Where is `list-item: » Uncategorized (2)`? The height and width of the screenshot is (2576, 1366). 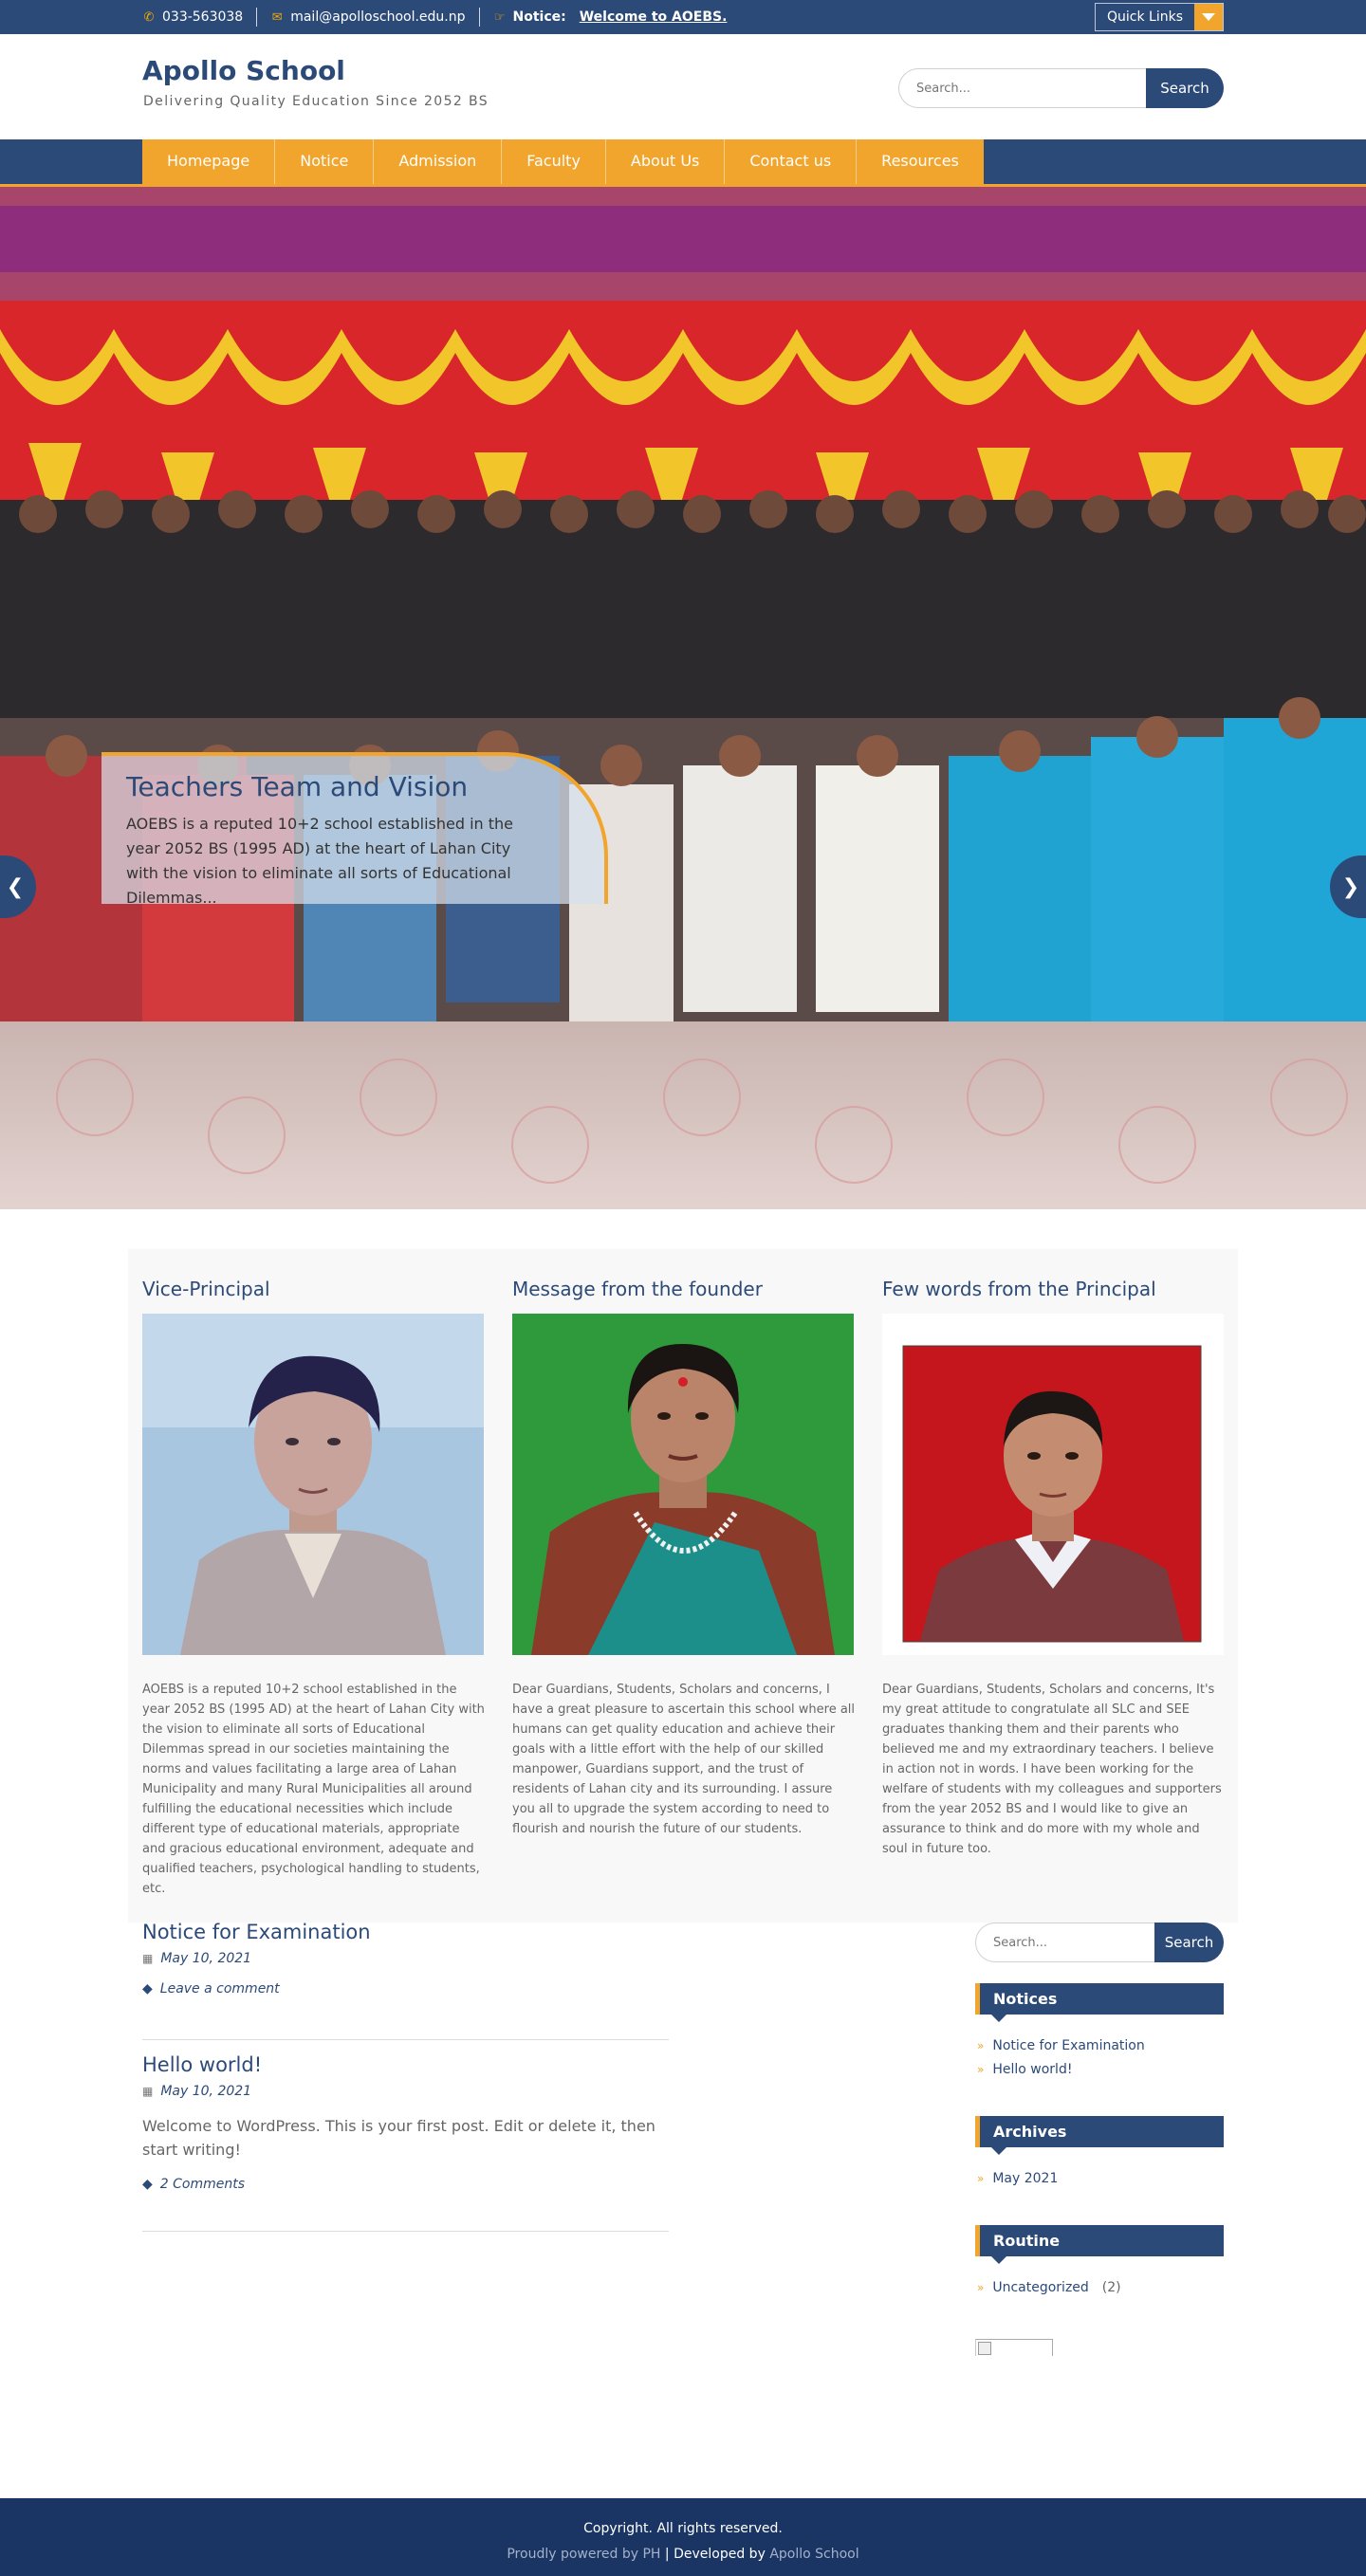 list-item: » Uncategorized (2) is located at coordinates (1049, 2288).